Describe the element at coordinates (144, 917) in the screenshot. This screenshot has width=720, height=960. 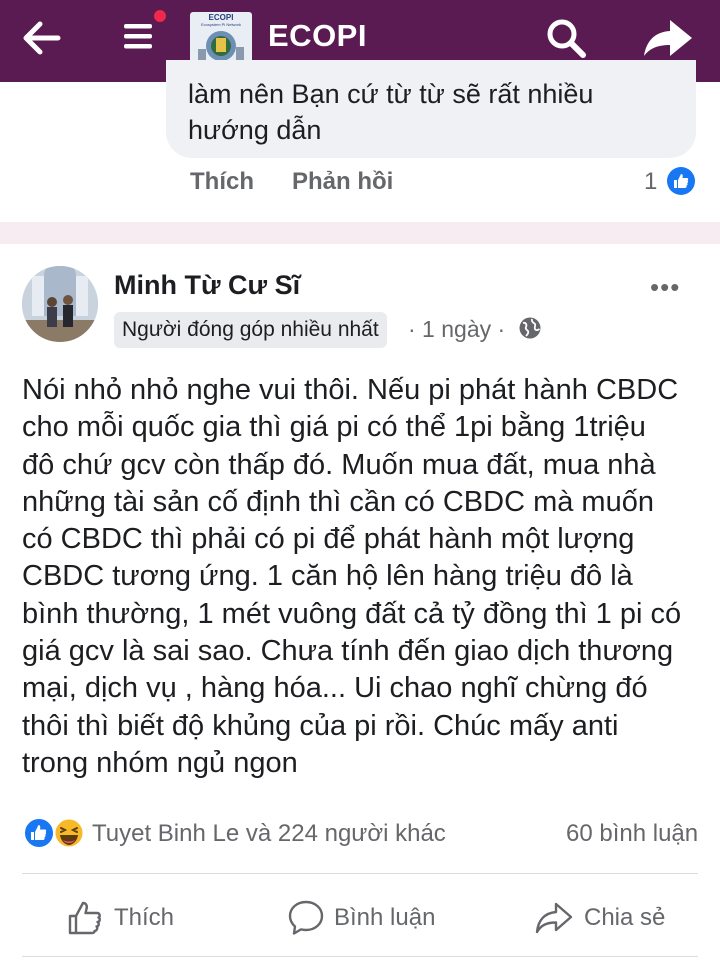
I see `like-label: Thích` at that location.